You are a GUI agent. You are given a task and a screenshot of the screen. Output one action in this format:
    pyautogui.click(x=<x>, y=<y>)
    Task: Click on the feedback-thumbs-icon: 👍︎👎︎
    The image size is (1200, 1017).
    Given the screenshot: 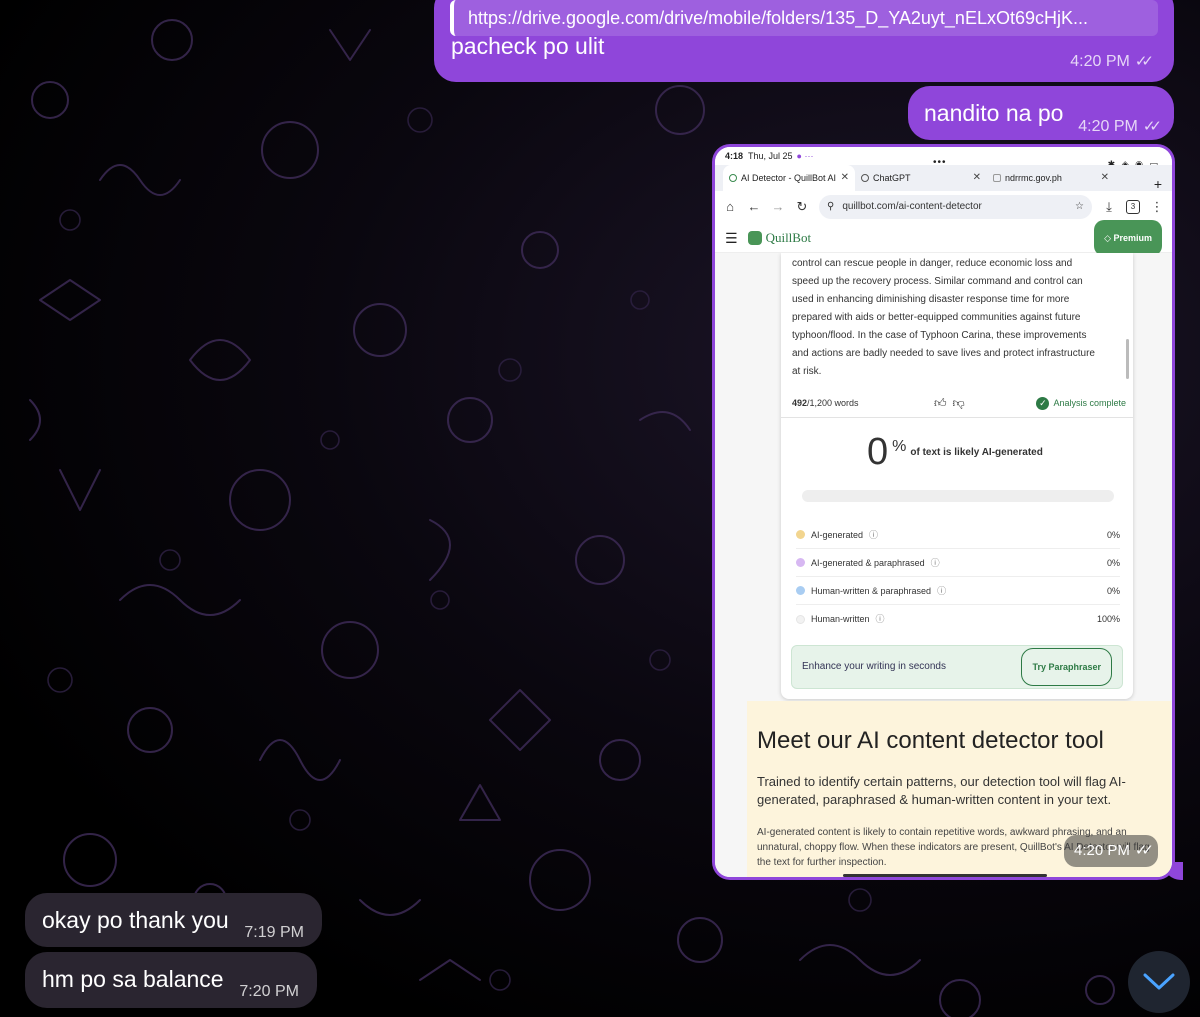 What is the action you would take?
    pyautogui.click(x=952, y=403)
    